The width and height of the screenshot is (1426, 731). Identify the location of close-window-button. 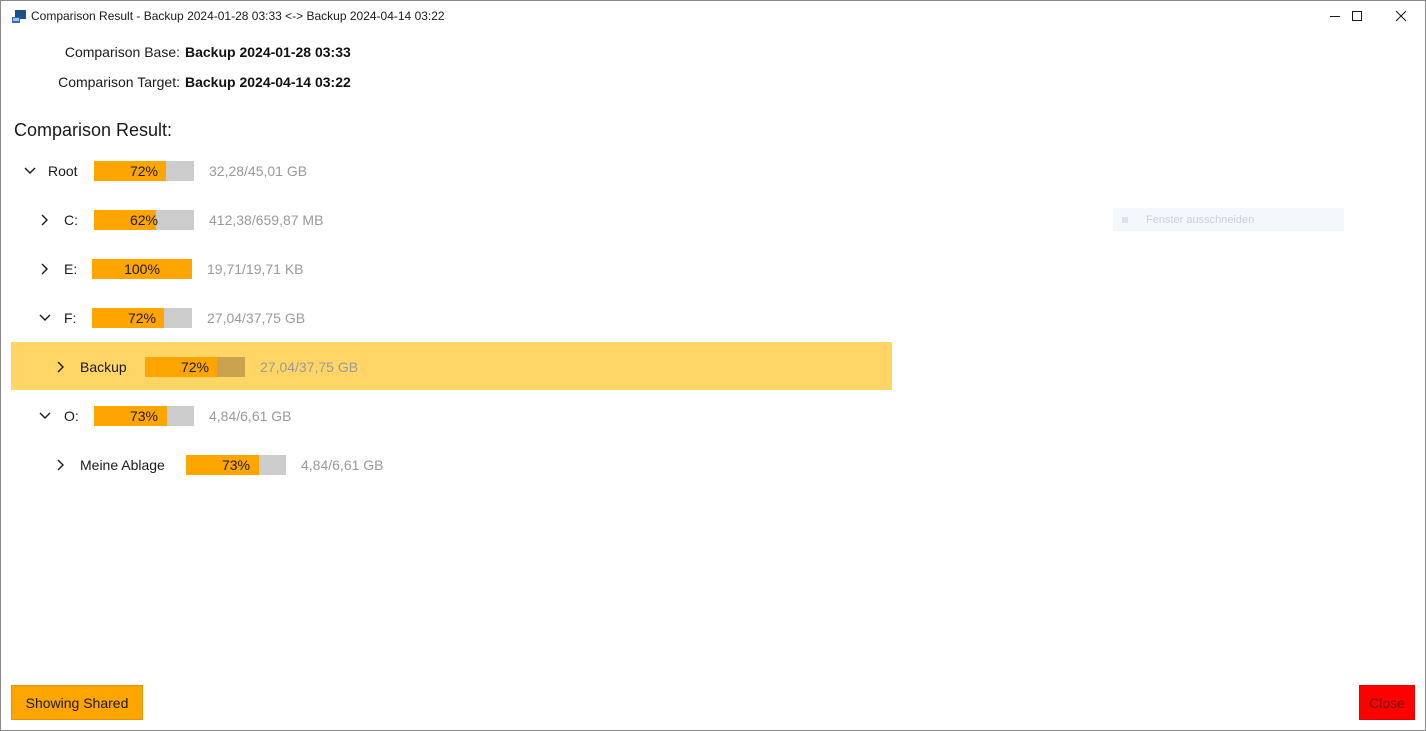
(1401, 16).